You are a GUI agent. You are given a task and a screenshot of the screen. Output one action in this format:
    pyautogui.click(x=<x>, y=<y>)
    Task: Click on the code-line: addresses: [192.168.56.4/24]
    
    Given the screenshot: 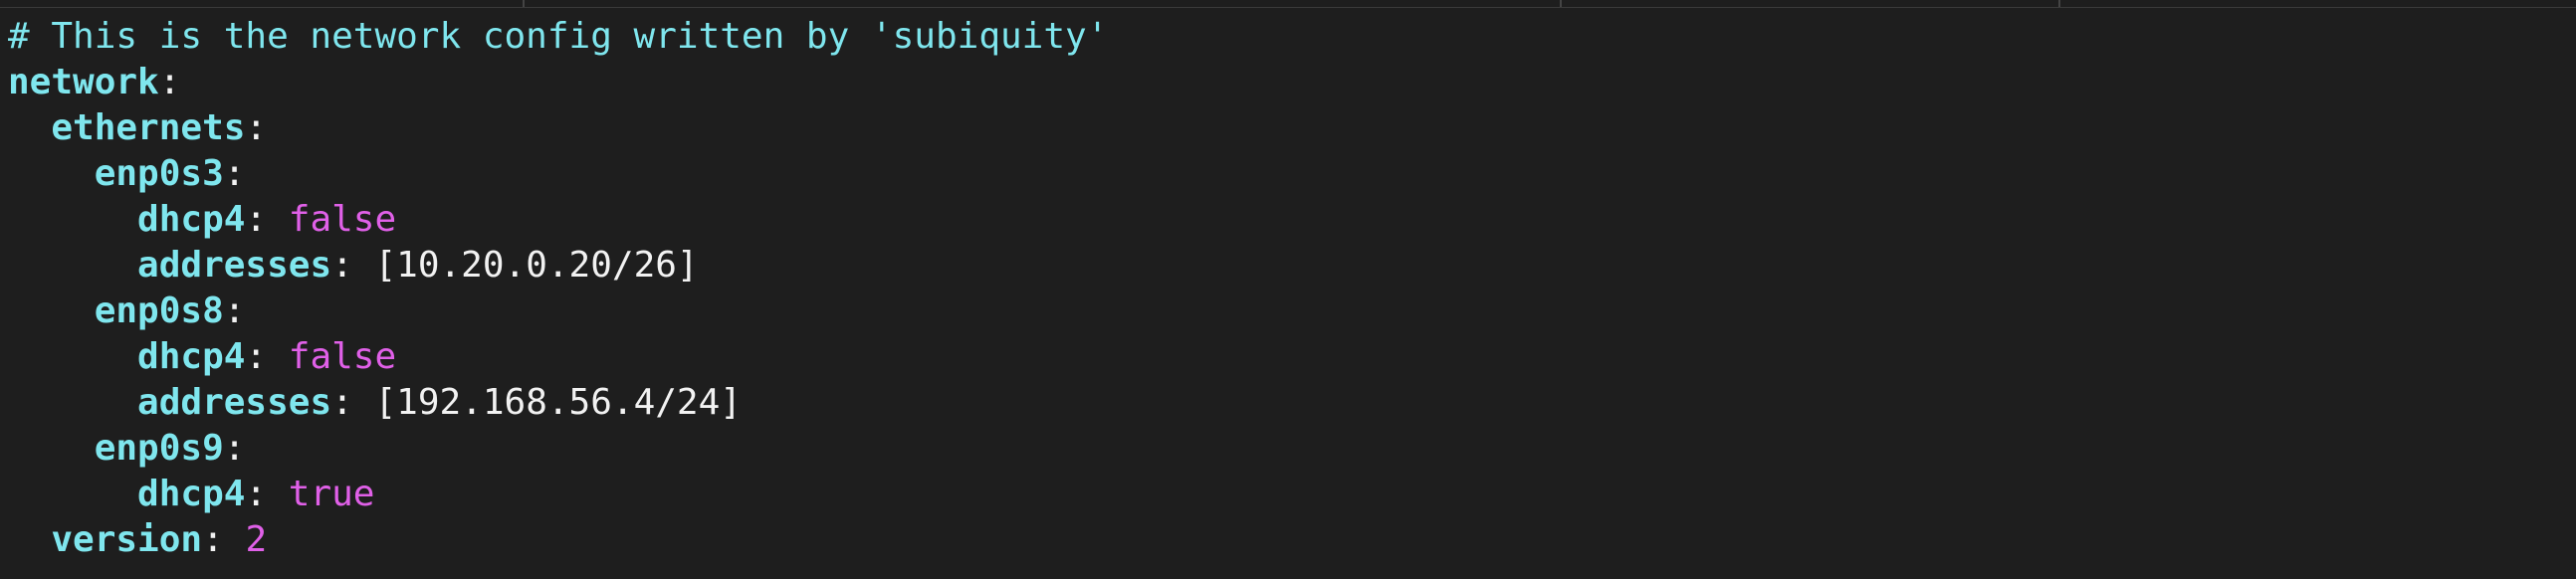 What is the action you would take?
    pyautogui.click(x=558, y=403)
    